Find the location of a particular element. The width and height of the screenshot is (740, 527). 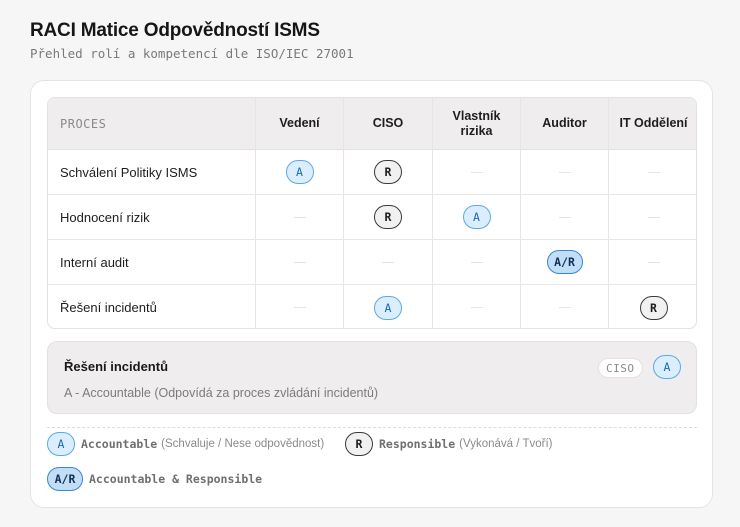

legend-name-accountable: Accountable is located at coordinates (119, 444).